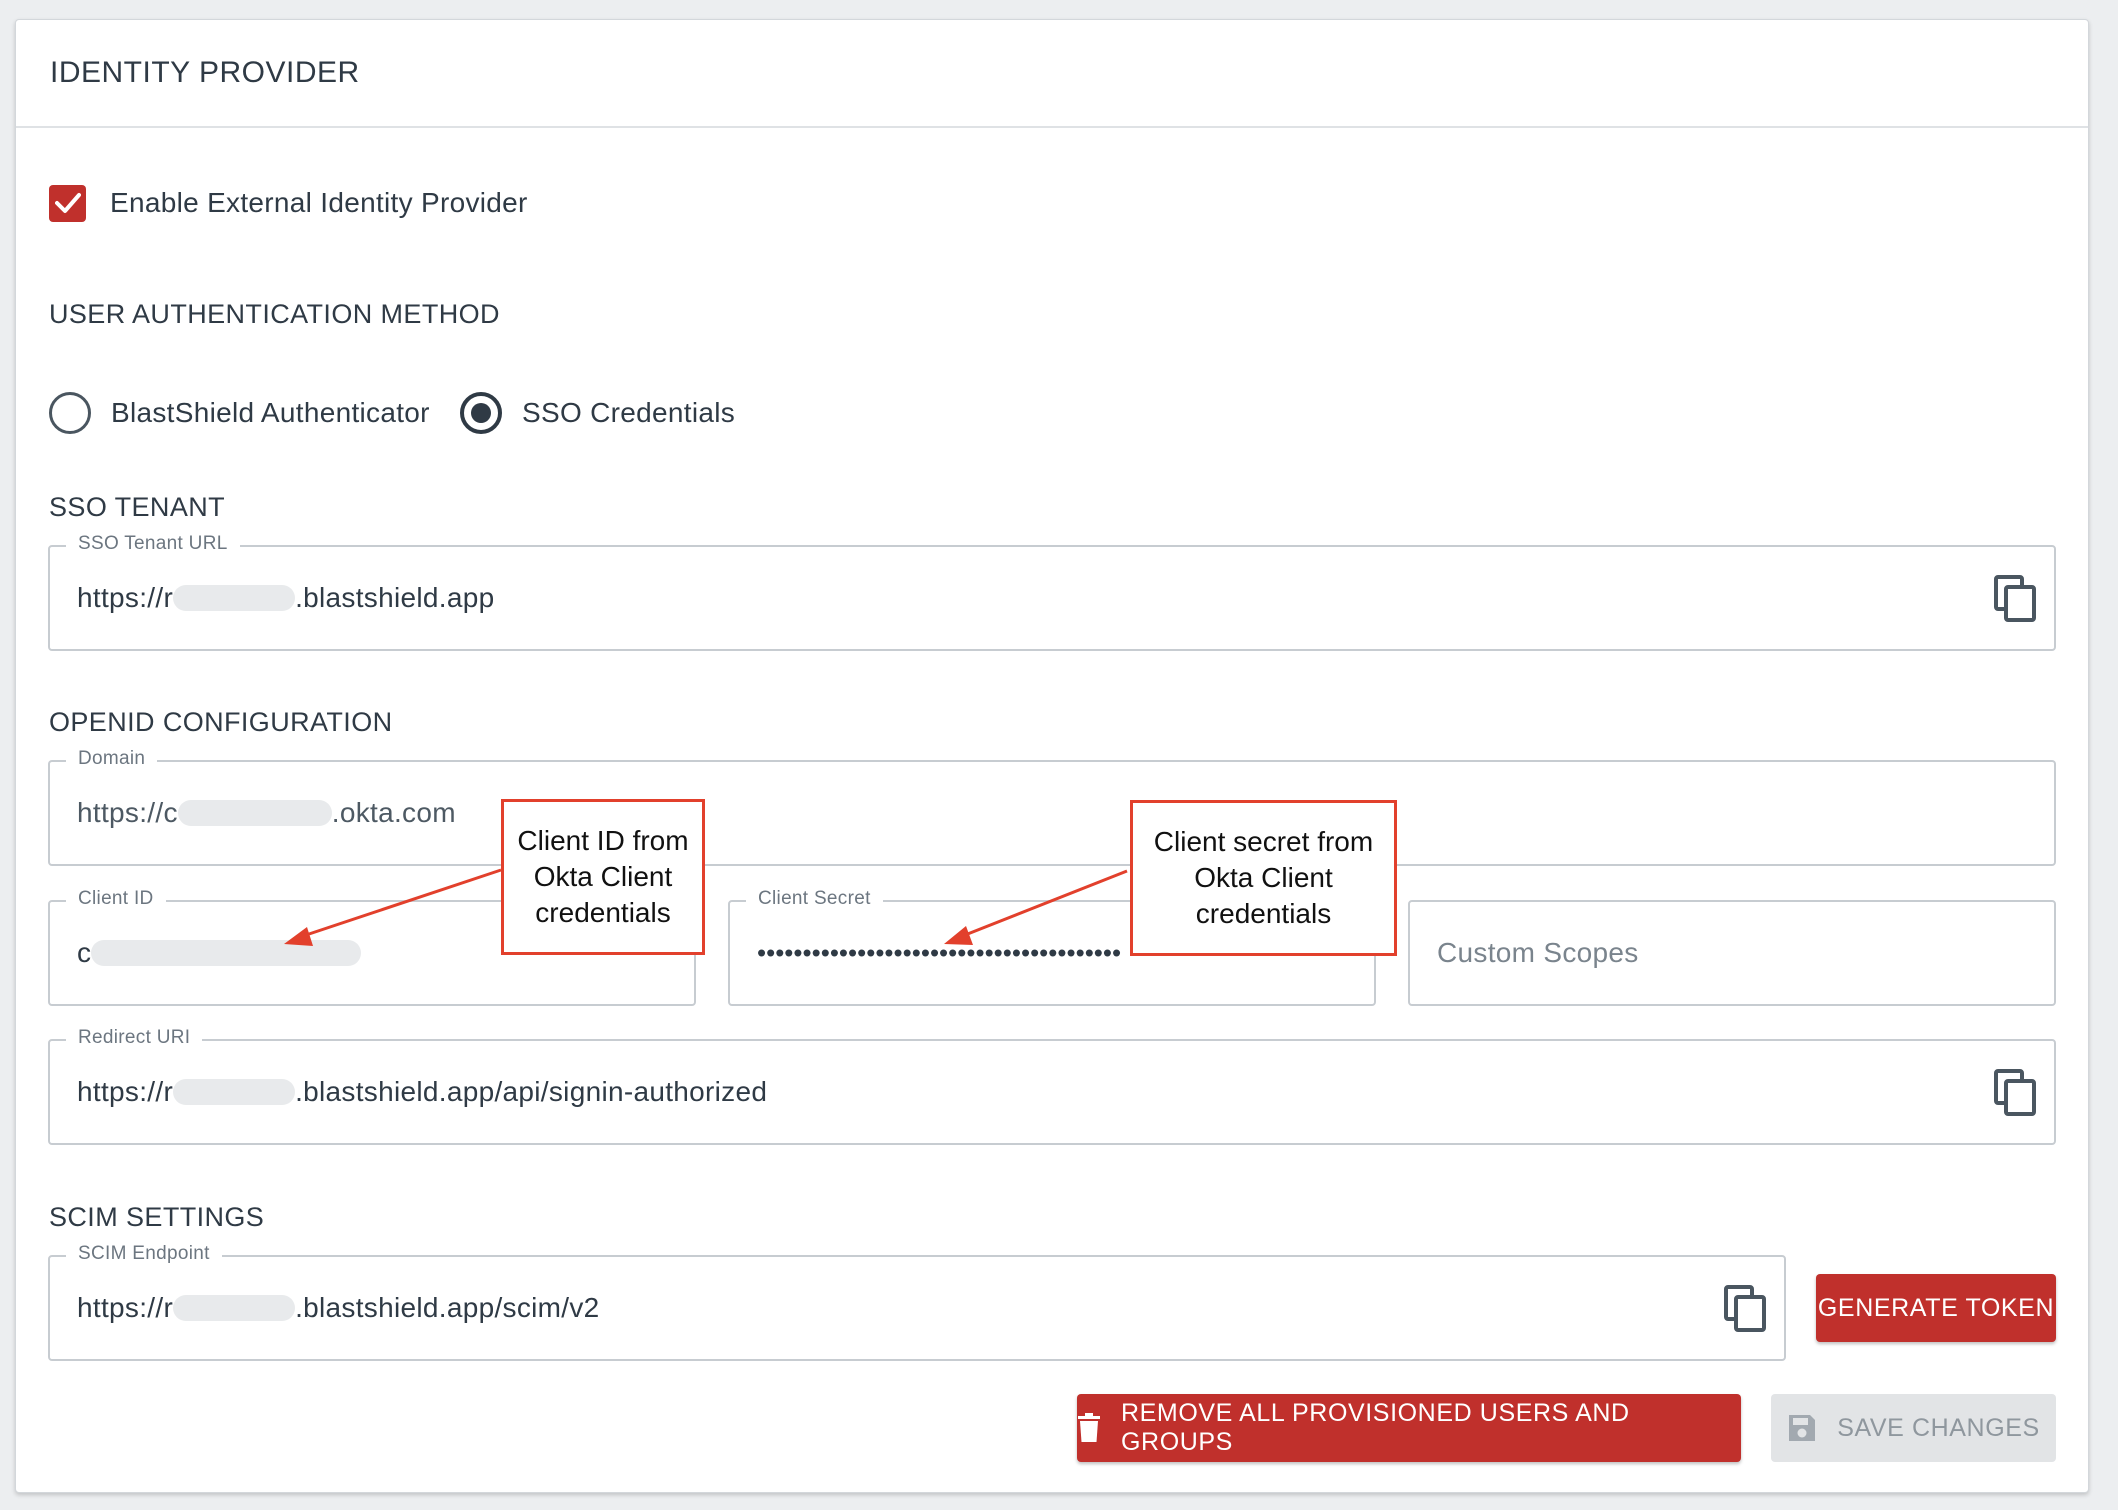  I want to click on scim-settings-title: SCIM SETTINGS, so click(157, 1217).